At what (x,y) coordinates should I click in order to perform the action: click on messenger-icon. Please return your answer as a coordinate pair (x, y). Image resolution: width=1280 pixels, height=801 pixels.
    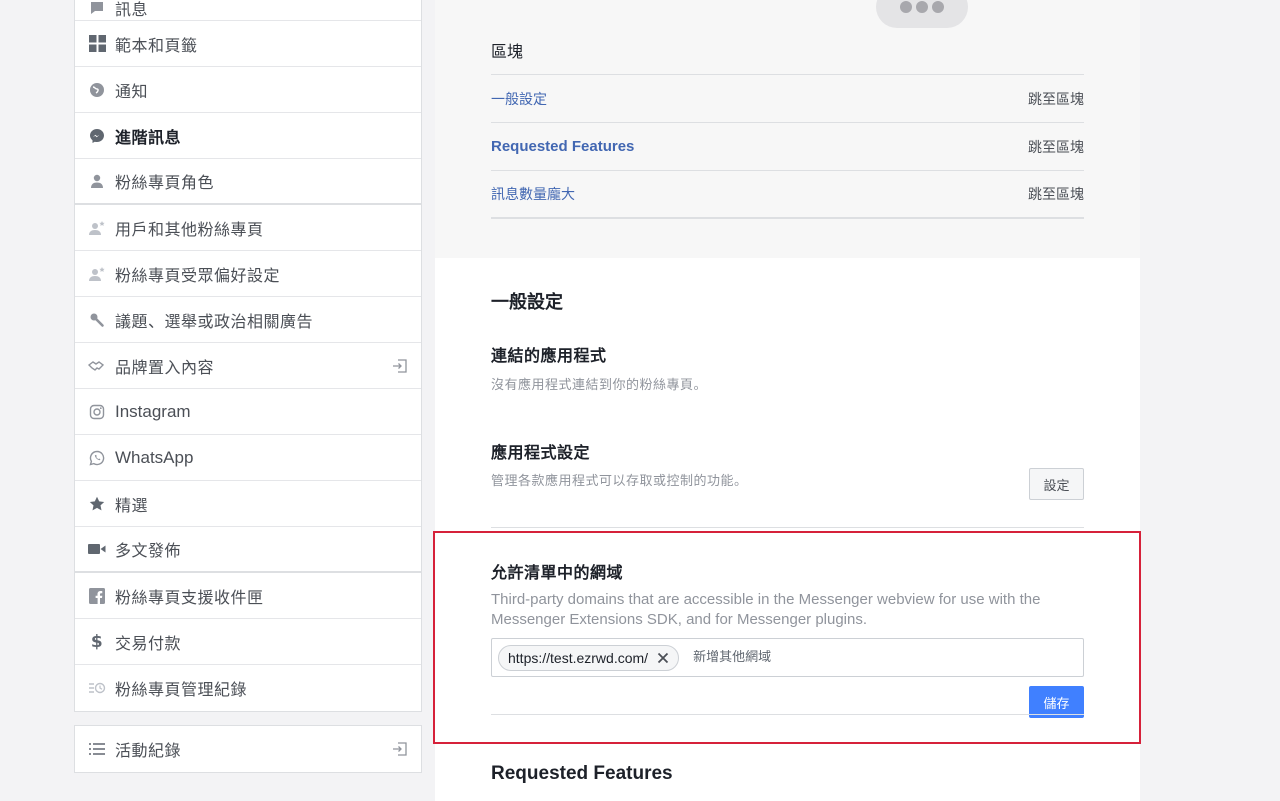
    Looking at the image, I should click on (97, 136).